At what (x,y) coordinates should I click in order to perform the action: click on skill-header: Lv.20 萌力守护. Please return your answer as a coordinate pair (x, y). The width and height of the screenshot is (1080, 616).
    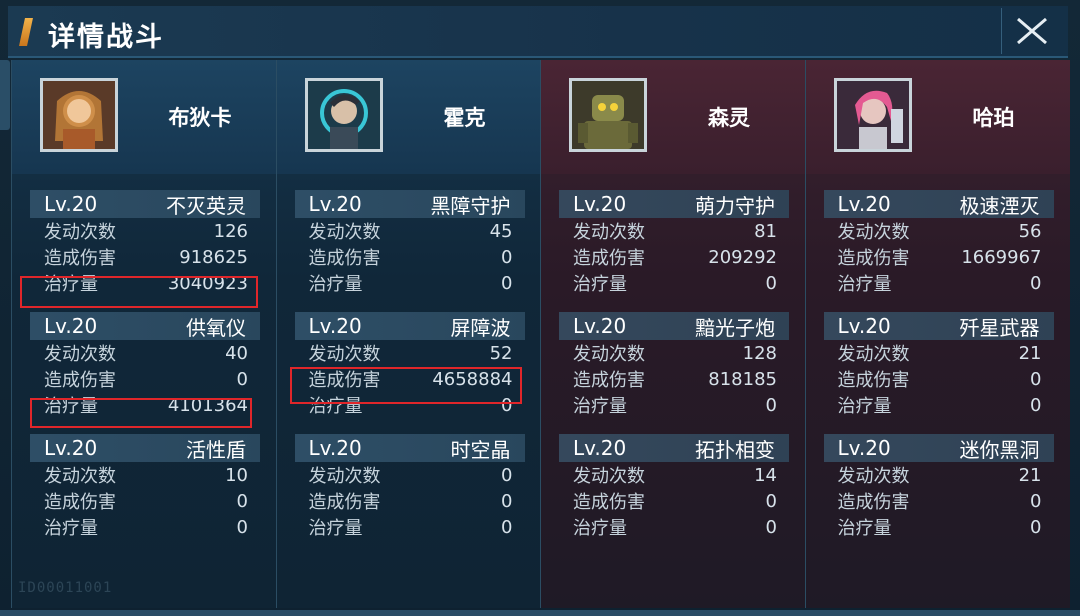
    Looking at the image, I should click on (674, 204).